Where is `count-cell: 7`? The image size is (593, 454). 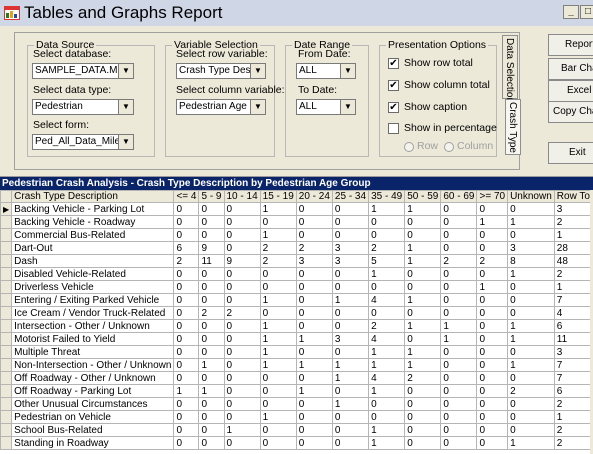
count-cell: 7 is located at coordinates (573, 300).